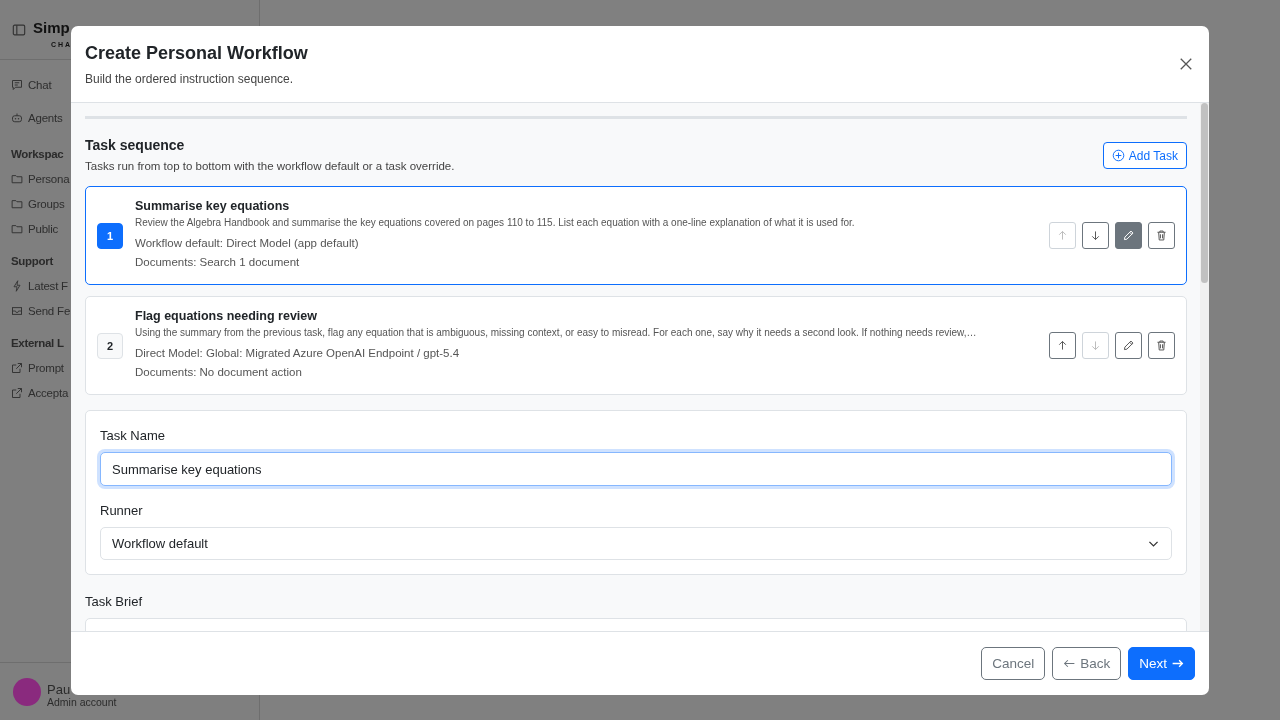 This screenshot has width=1280, height=720. I want to click on nav-link: Prompt, so click(46, 367).